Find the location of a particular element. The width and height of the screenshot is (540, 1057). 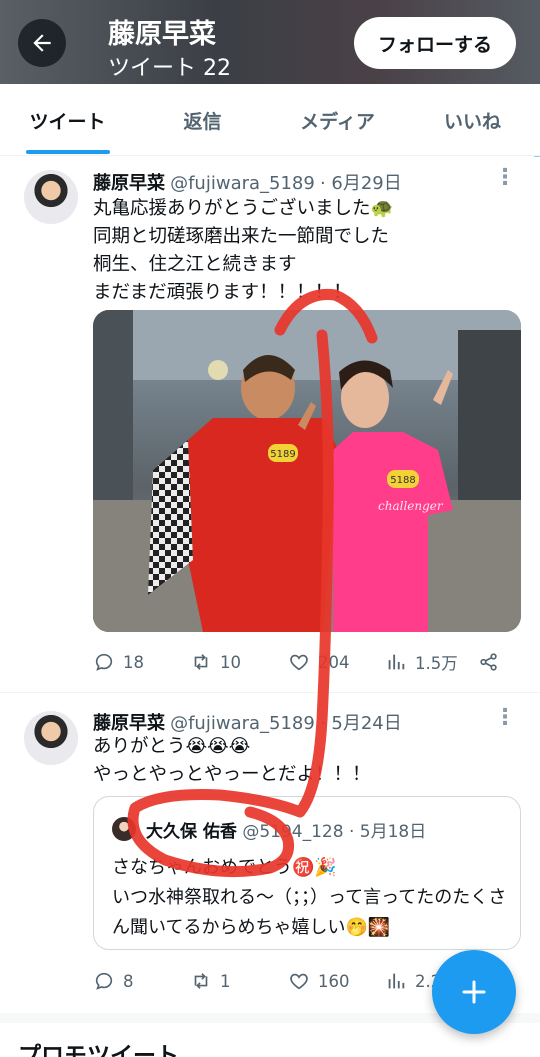

quoted-avatar is located at coordinates (124, 829).